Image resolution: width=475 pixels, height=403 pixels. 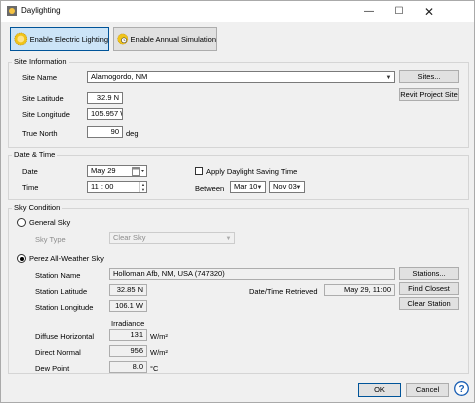 What do you see at coordinates (159, 352) in the screenshot?
I see `direct-normal-unit: W/m²` at bounding box center [159, 352].